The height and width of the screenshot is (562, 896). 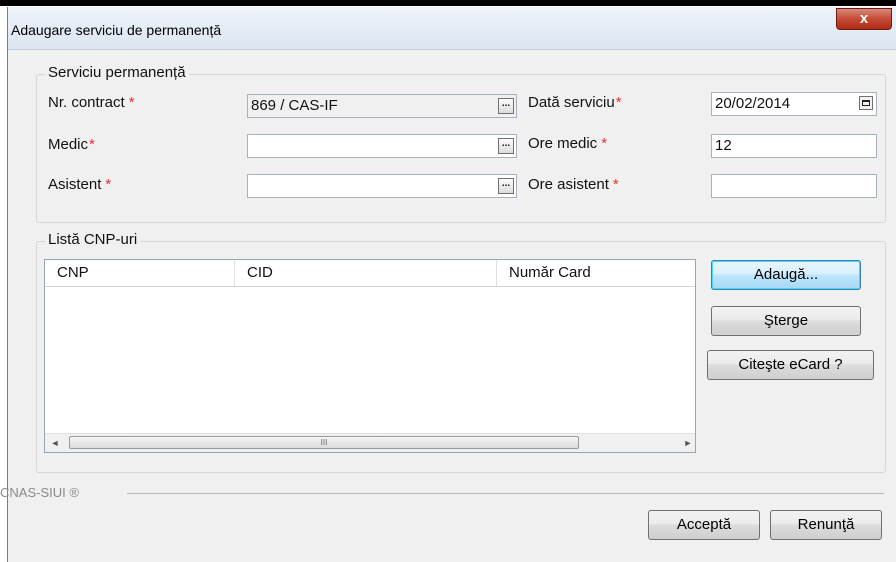 What do you see at coordinates (80, 184) in the screenshot?
I see `assistant-label: Asistent *` at bounding box center [80, 184].